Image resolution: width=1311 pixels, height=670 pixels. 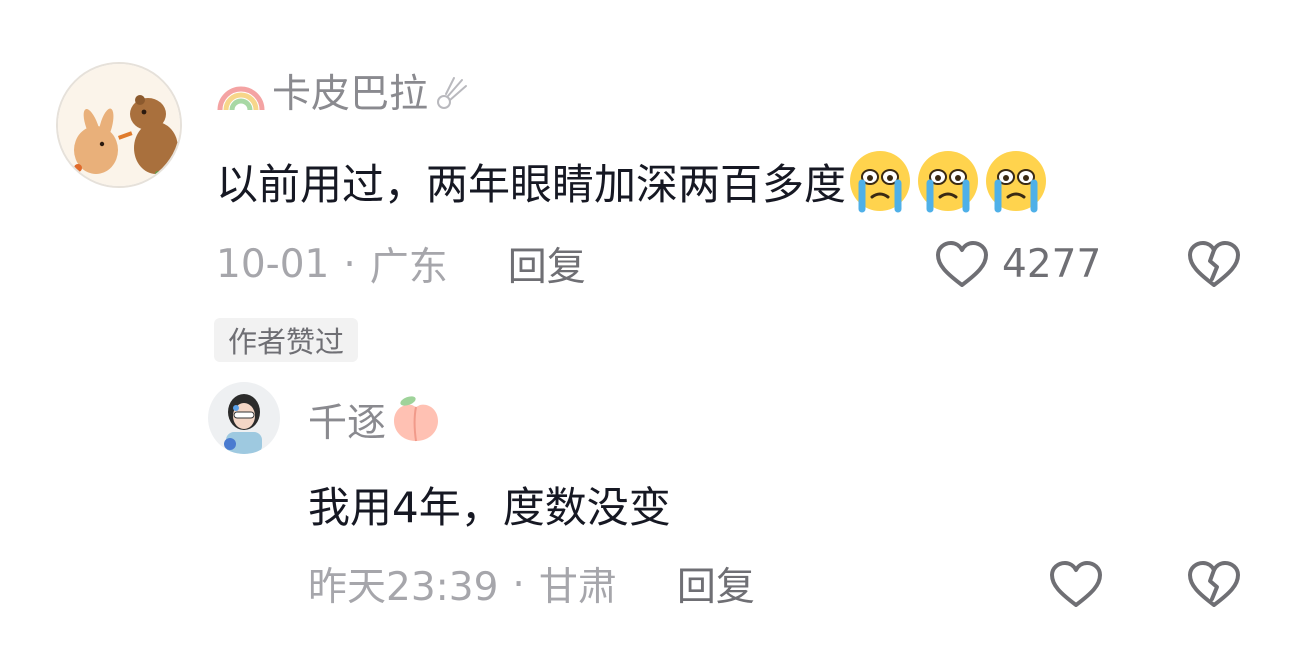 I want to click on reply-username: 千逐, so click(x=347, y=420).